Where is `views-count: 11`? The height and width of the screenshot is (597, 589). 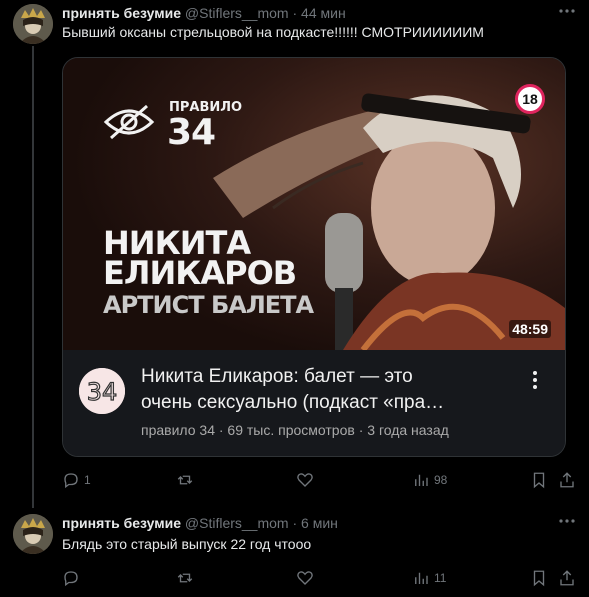
views-count: 11 is located at coordinates (440, 578).